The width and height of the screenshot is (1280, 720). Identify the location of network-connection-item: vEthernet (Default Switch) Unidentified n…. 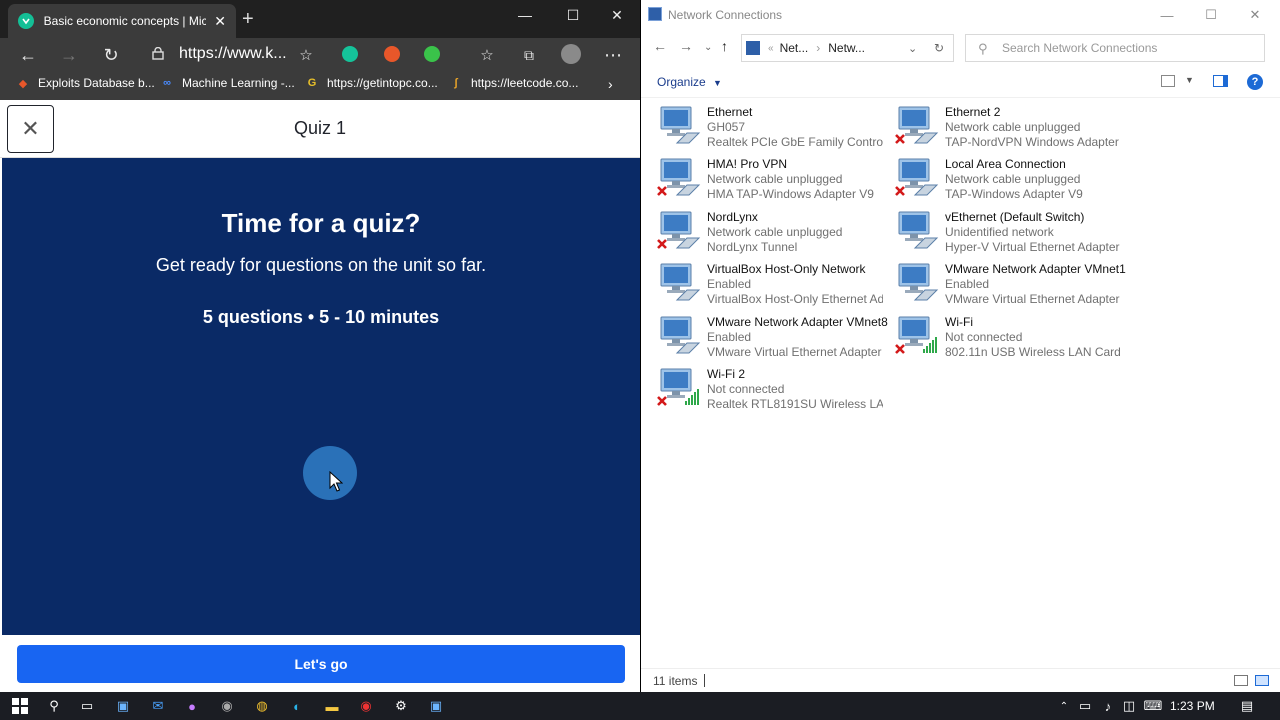
(999, 228).